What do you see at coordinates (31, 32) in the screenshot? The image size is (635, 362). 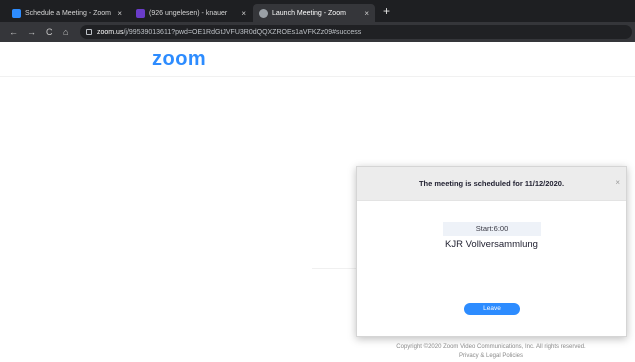 I see `forward-icon: →` at bounding box center [31, 32].